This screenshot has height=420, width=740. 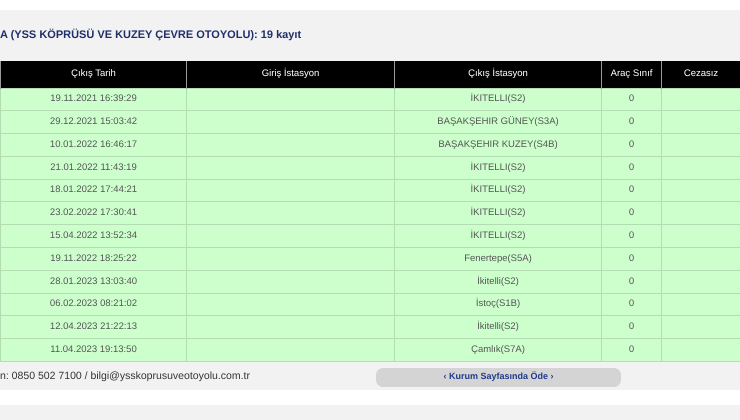 What do you see at coordinates (94, 281) in the screenshot?
I see `table-cell: 28.01.2023 13:03:40` at bounding box center [94, 281].